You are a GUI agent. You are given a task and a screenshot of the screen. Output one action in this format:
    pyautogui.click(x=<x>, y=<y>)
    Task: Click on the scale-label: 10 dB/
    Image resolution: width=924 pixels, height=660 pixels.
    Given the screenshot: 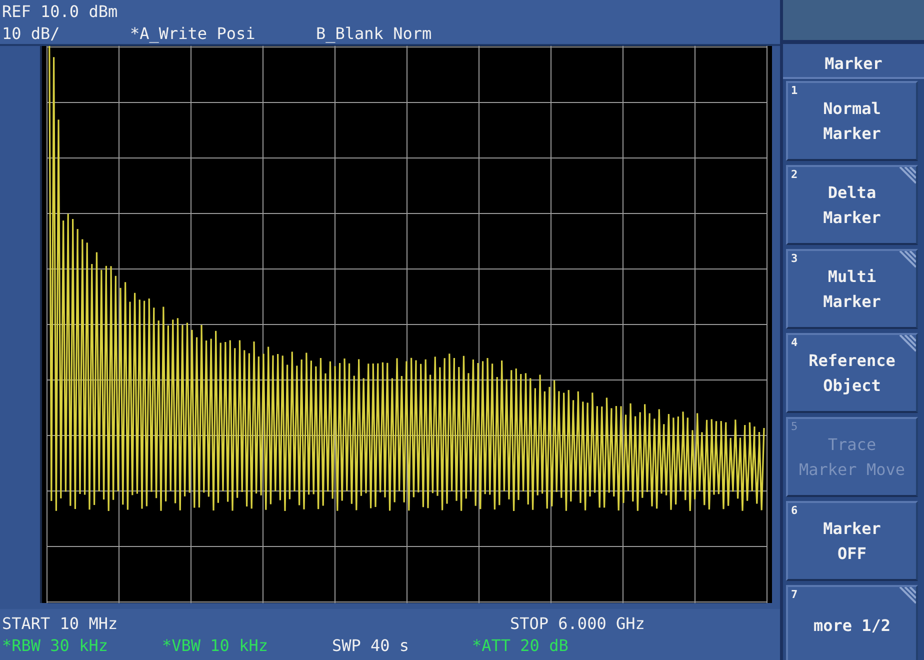 What is the action you would take?
    pyautogui.click(x=31, y=34)
    